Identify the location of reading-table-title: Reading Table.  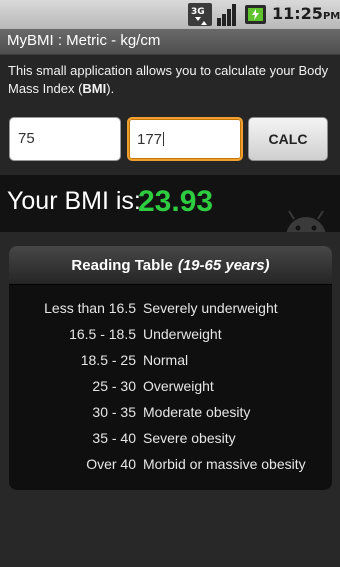
(122, 265).